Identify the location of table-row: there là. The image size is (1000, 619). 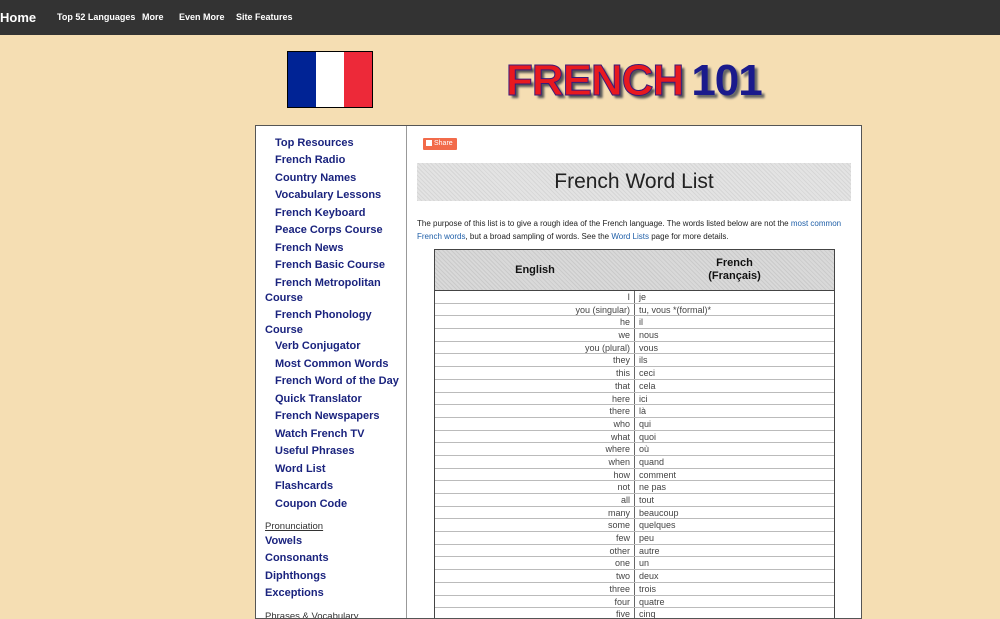
(634, 411).